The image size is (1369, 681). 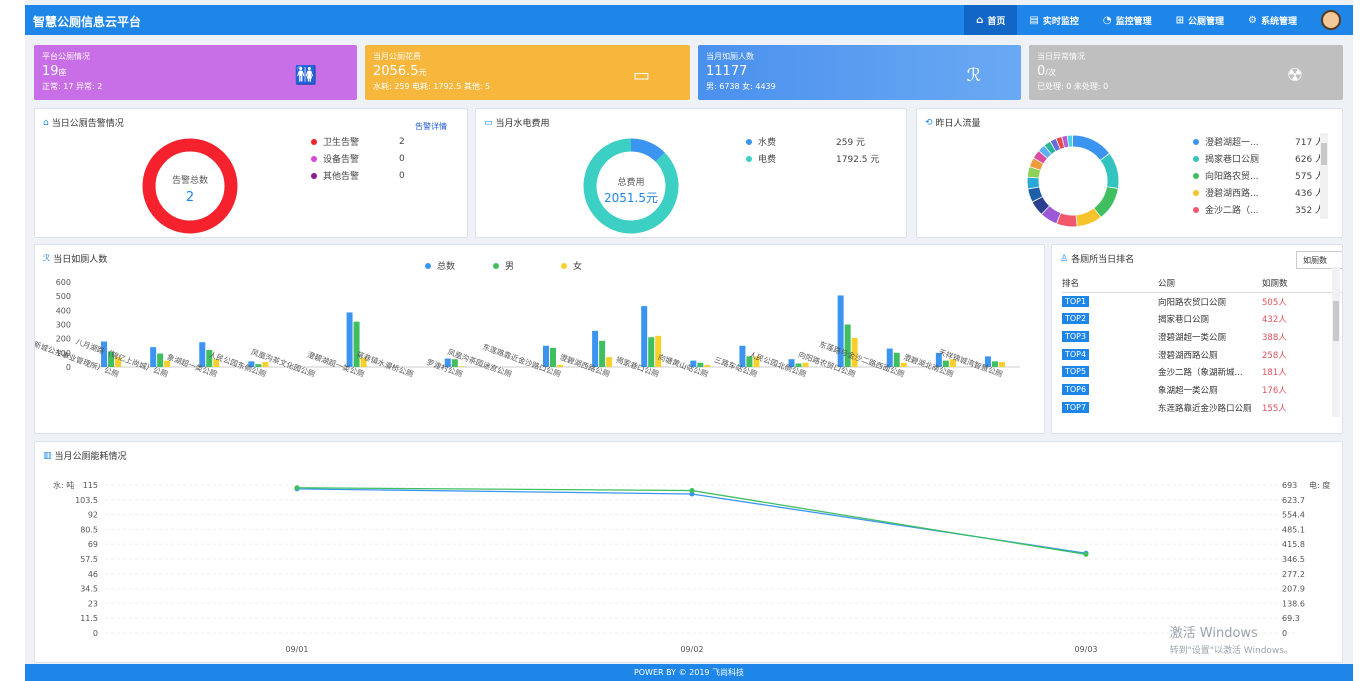 What do you see at coordinates (903, 364) in the screenshot?
I see `bar-女-16` at bounding box center [903, 364].